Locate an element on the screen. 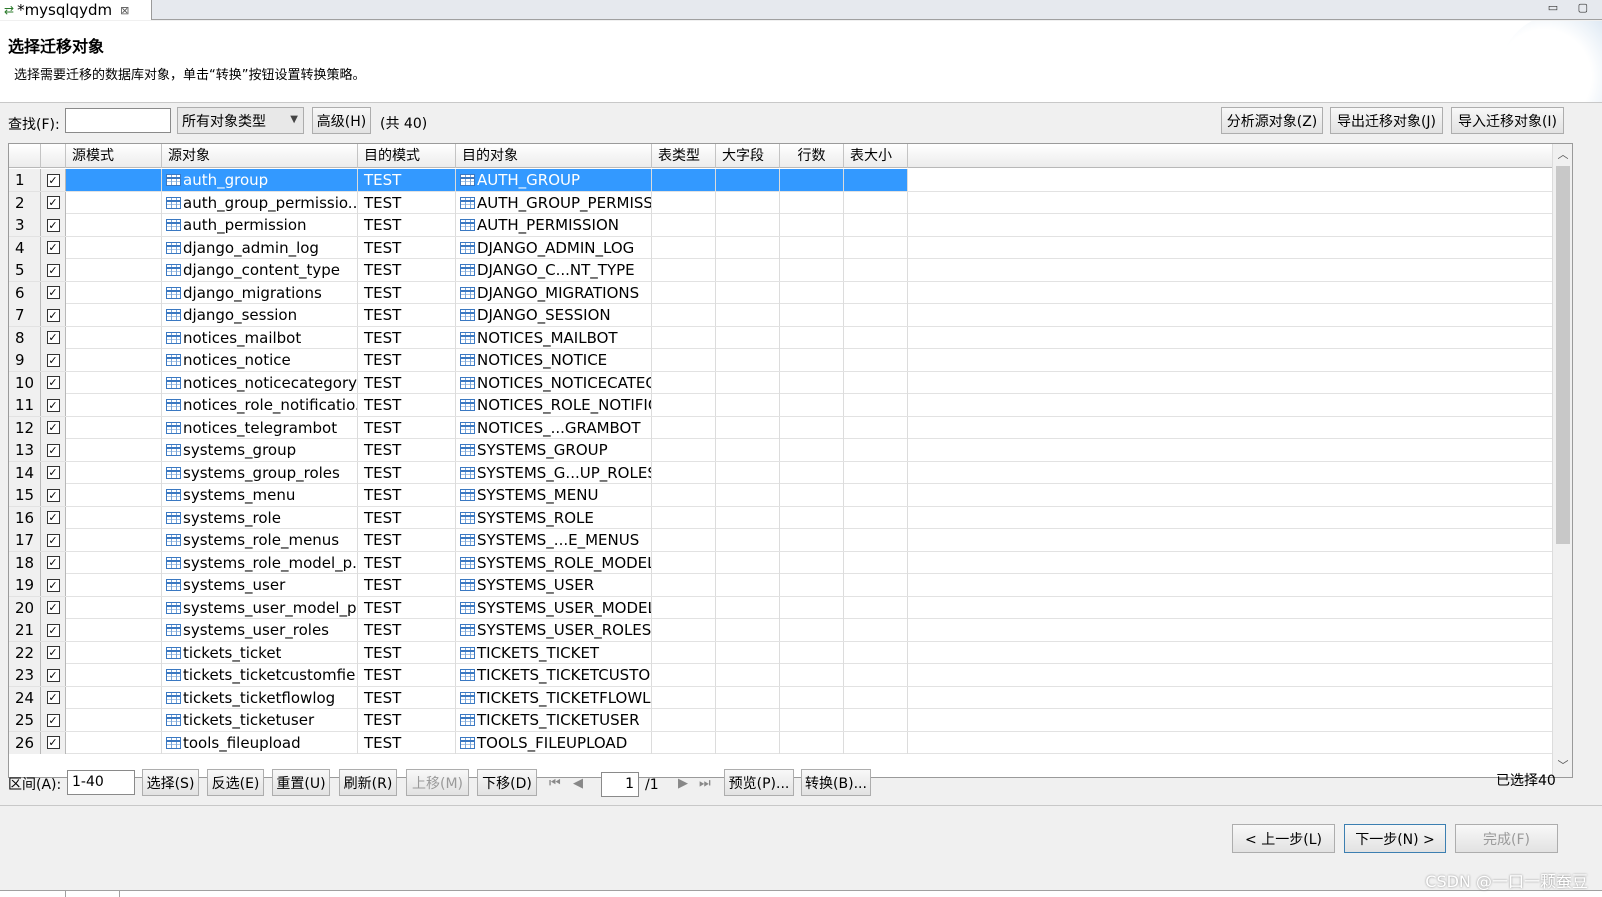  refresh-button: 刷新(R) is located at coordinates (368, 782).